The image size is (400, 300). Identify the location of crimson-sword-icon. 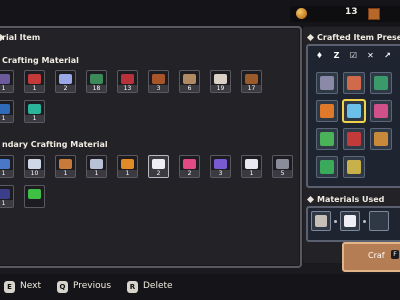
(354, 139).